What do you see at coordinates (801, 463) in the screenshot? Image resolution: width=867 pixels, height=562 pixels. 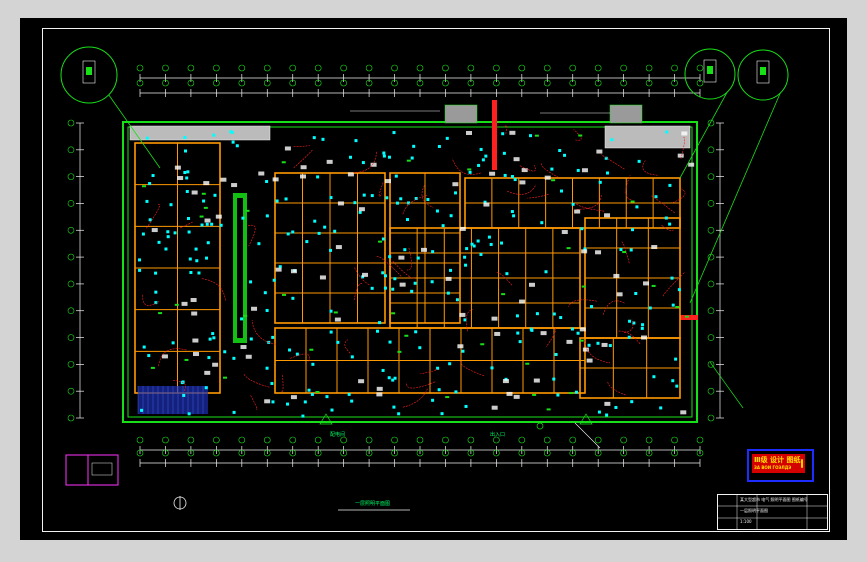 I see `legend-stamp-icon` at bounding box center [801, 463].